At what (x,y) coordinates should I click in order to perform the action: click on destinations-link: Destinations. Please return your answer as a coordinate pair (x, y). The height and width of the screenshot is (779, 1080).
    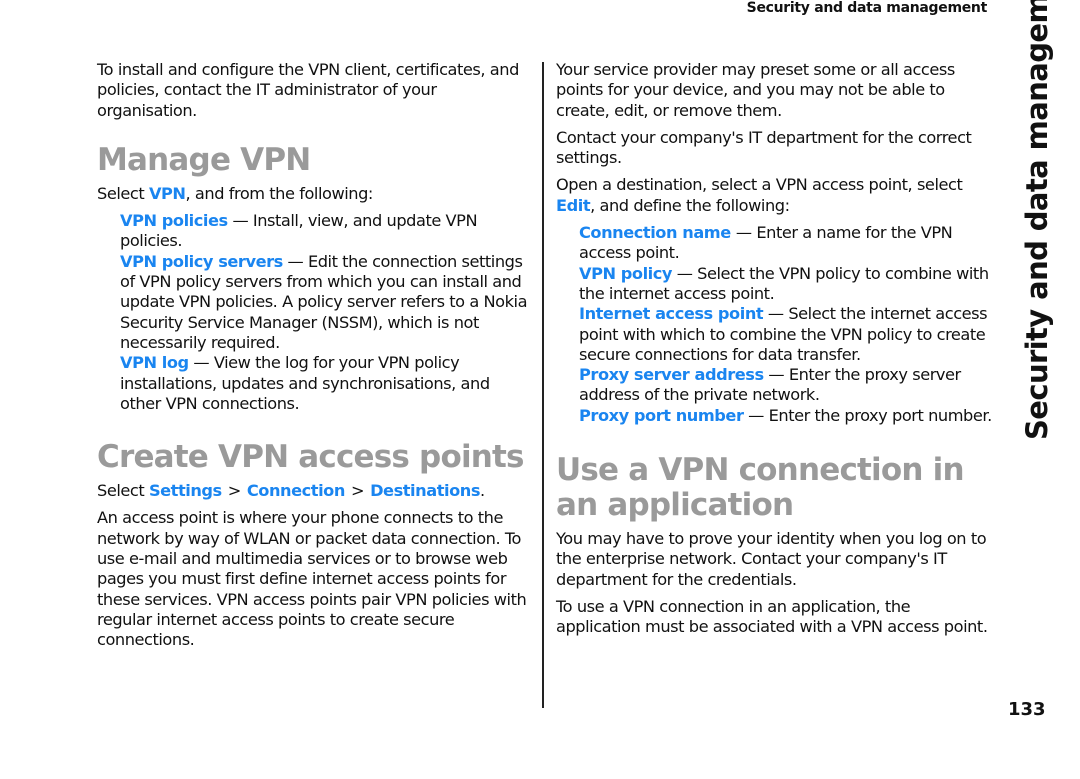
    Looking at the image, I should click on (425, 490).